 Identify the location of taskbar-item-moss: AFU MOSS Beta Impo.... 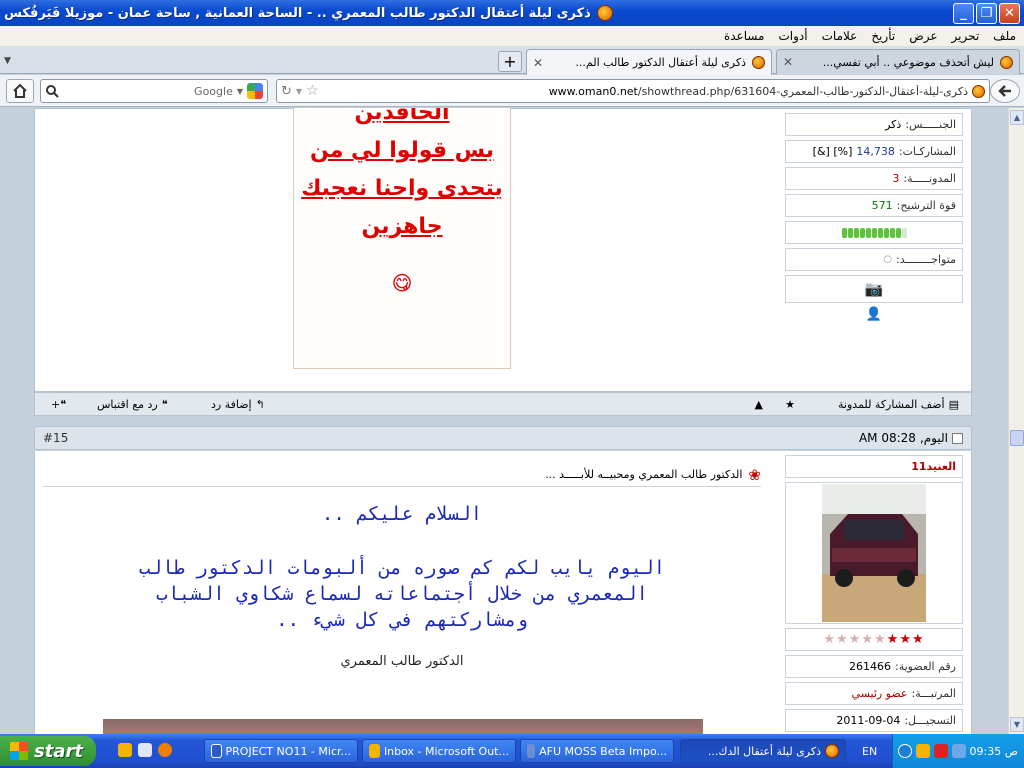
(597, 751).